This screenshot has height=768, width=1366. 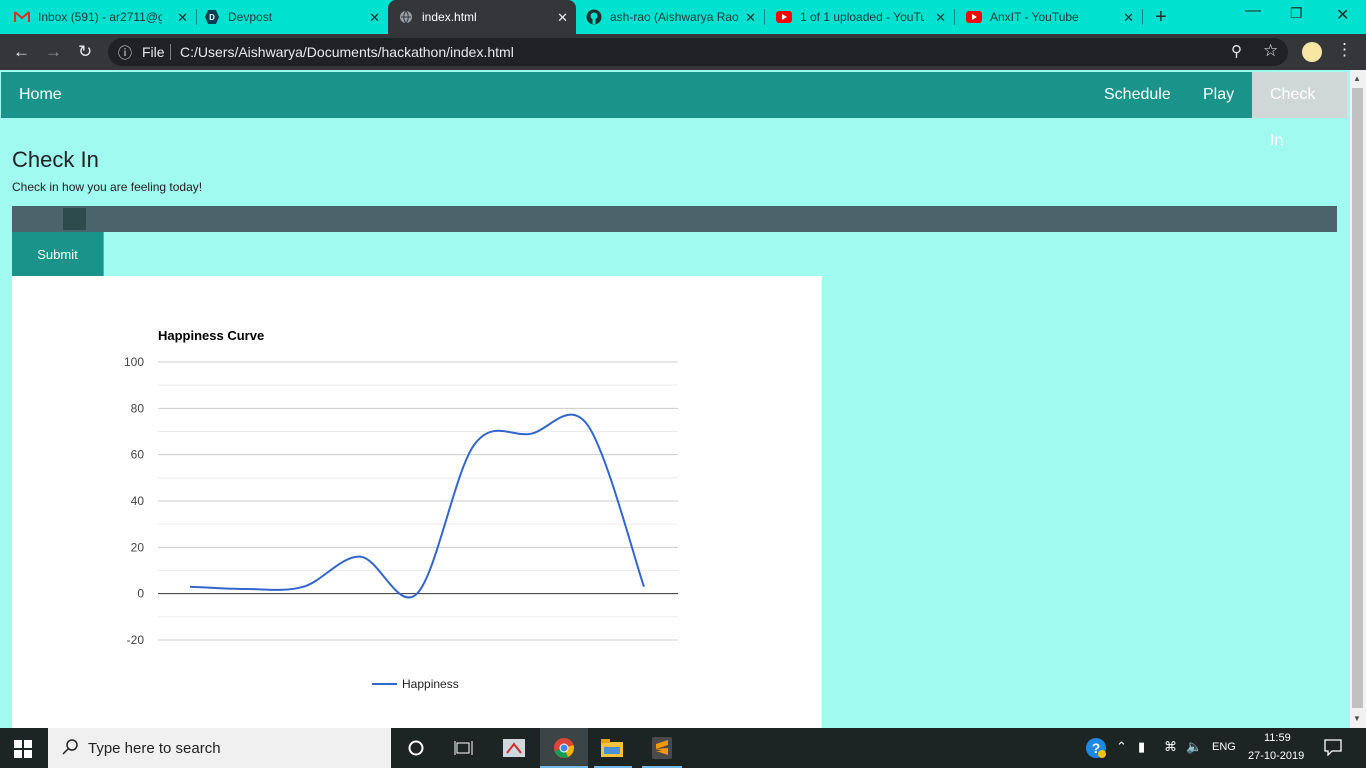 I want to click on tab-anxit-youtube: AnxIT - YouTube ✕, so click(x=1054, y=17).